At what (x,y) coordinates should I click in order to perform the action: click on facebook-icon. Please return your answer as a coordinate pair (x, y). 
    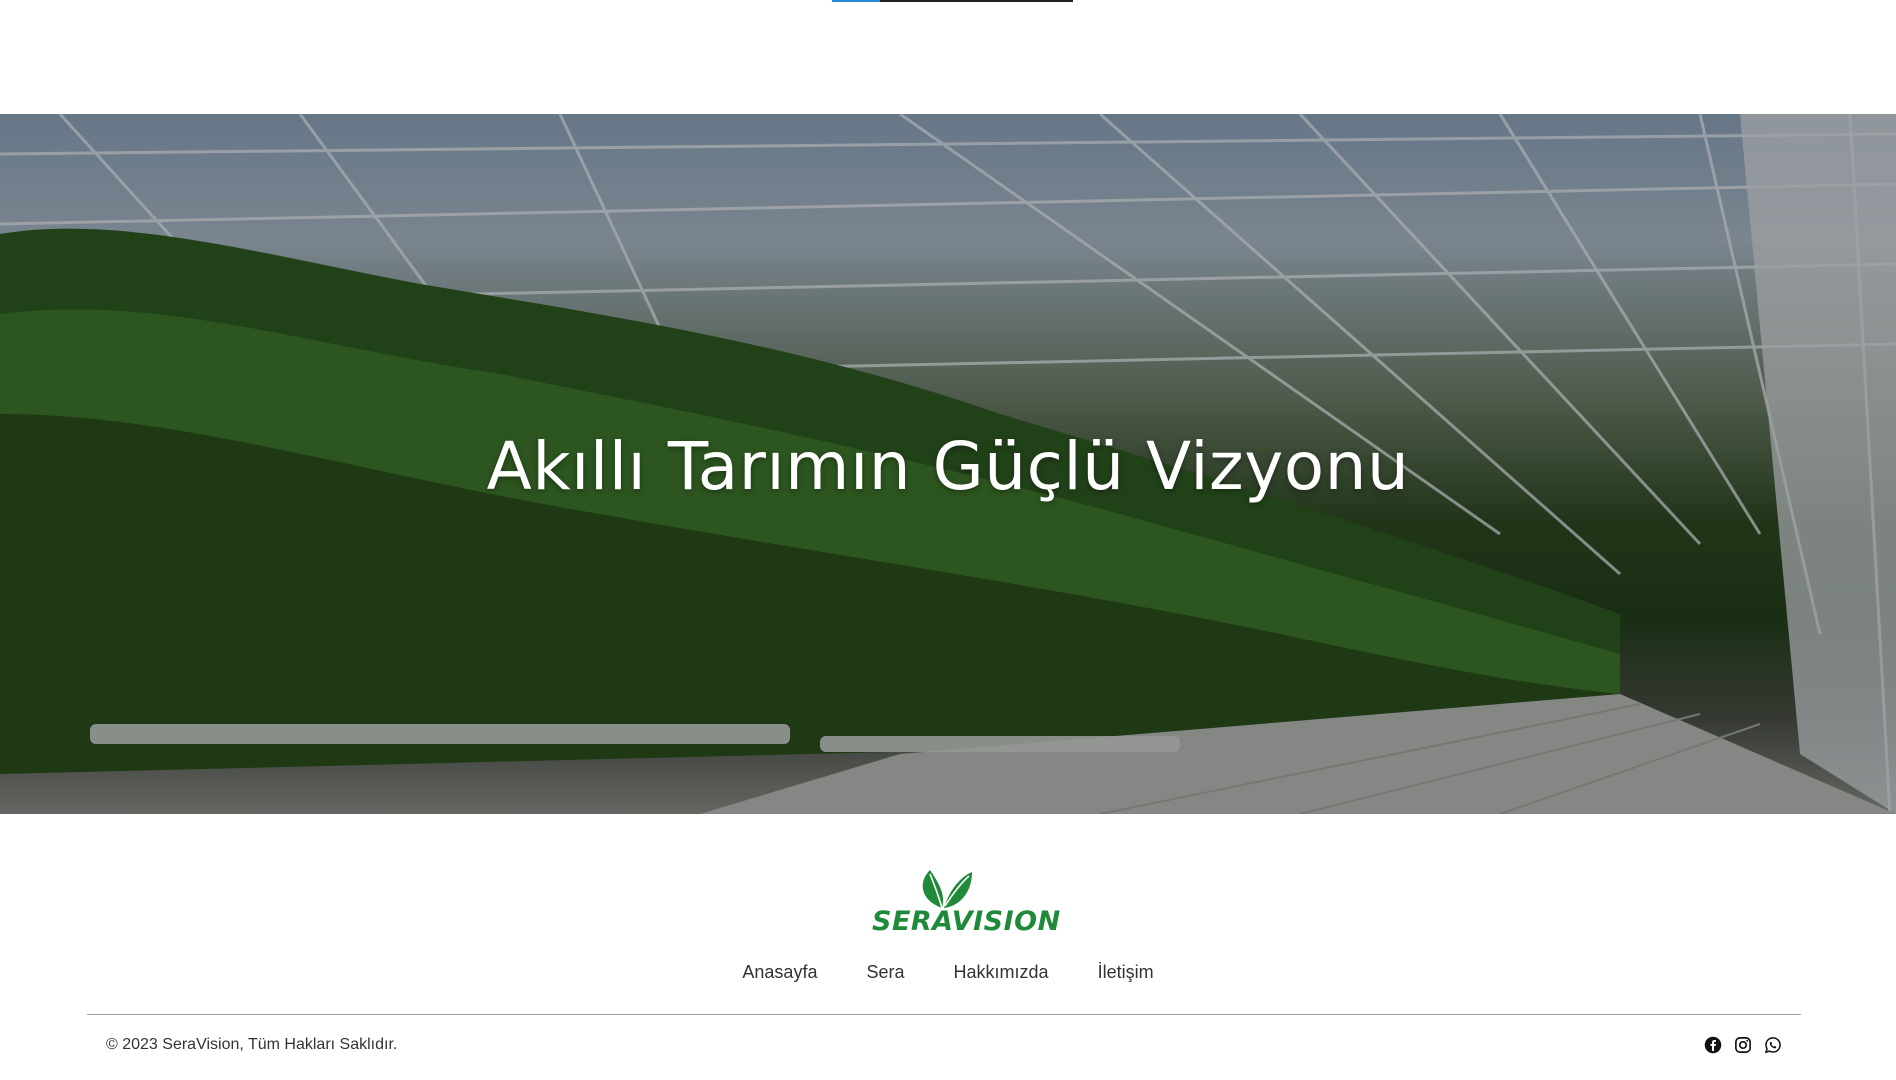
    Looking at the image, I should click on (1713, 1045).